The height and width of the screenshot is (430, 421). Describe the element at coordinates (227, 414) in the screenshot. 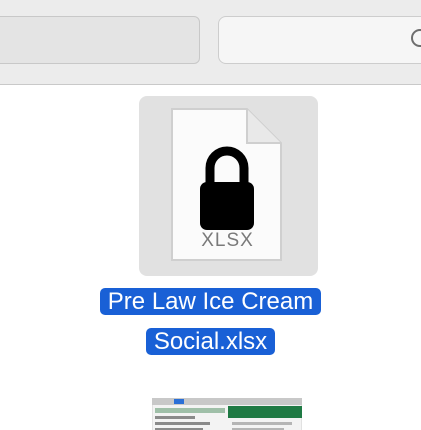

I see `spreadsheet-thumbnail` at that location.